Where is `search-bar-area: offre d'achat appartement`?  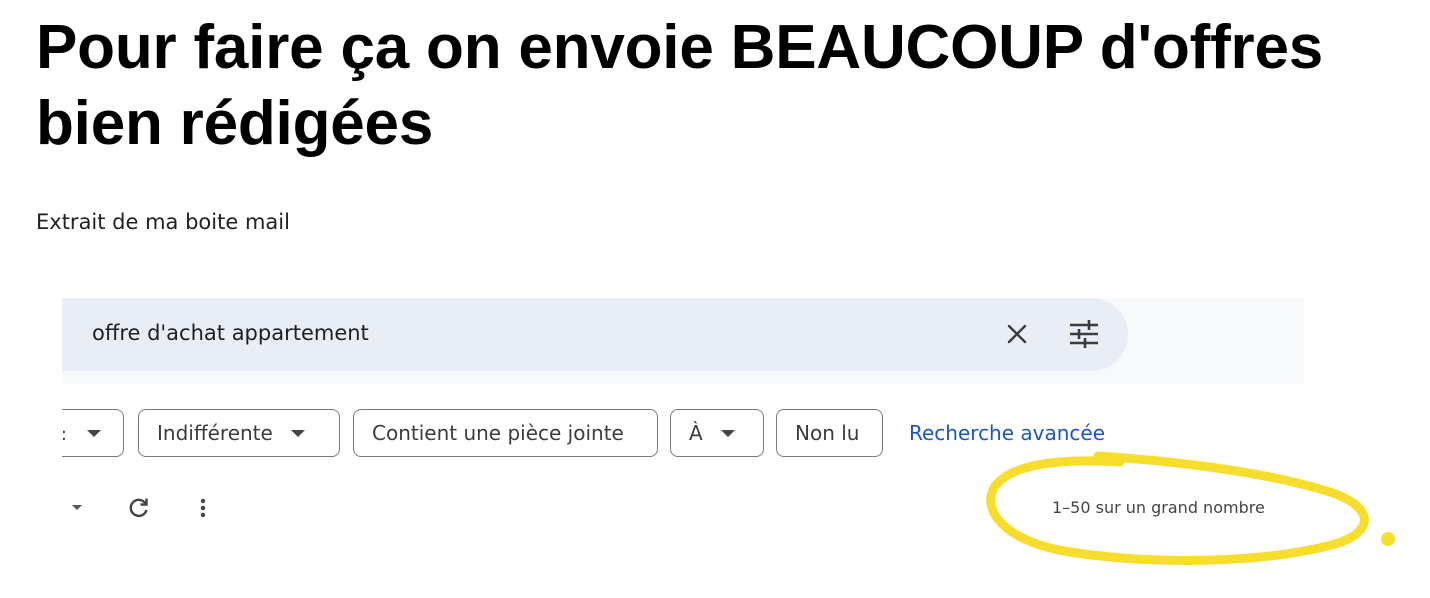 search-bar-area: offre d'achat appartement is located at coordinates (683, 341).